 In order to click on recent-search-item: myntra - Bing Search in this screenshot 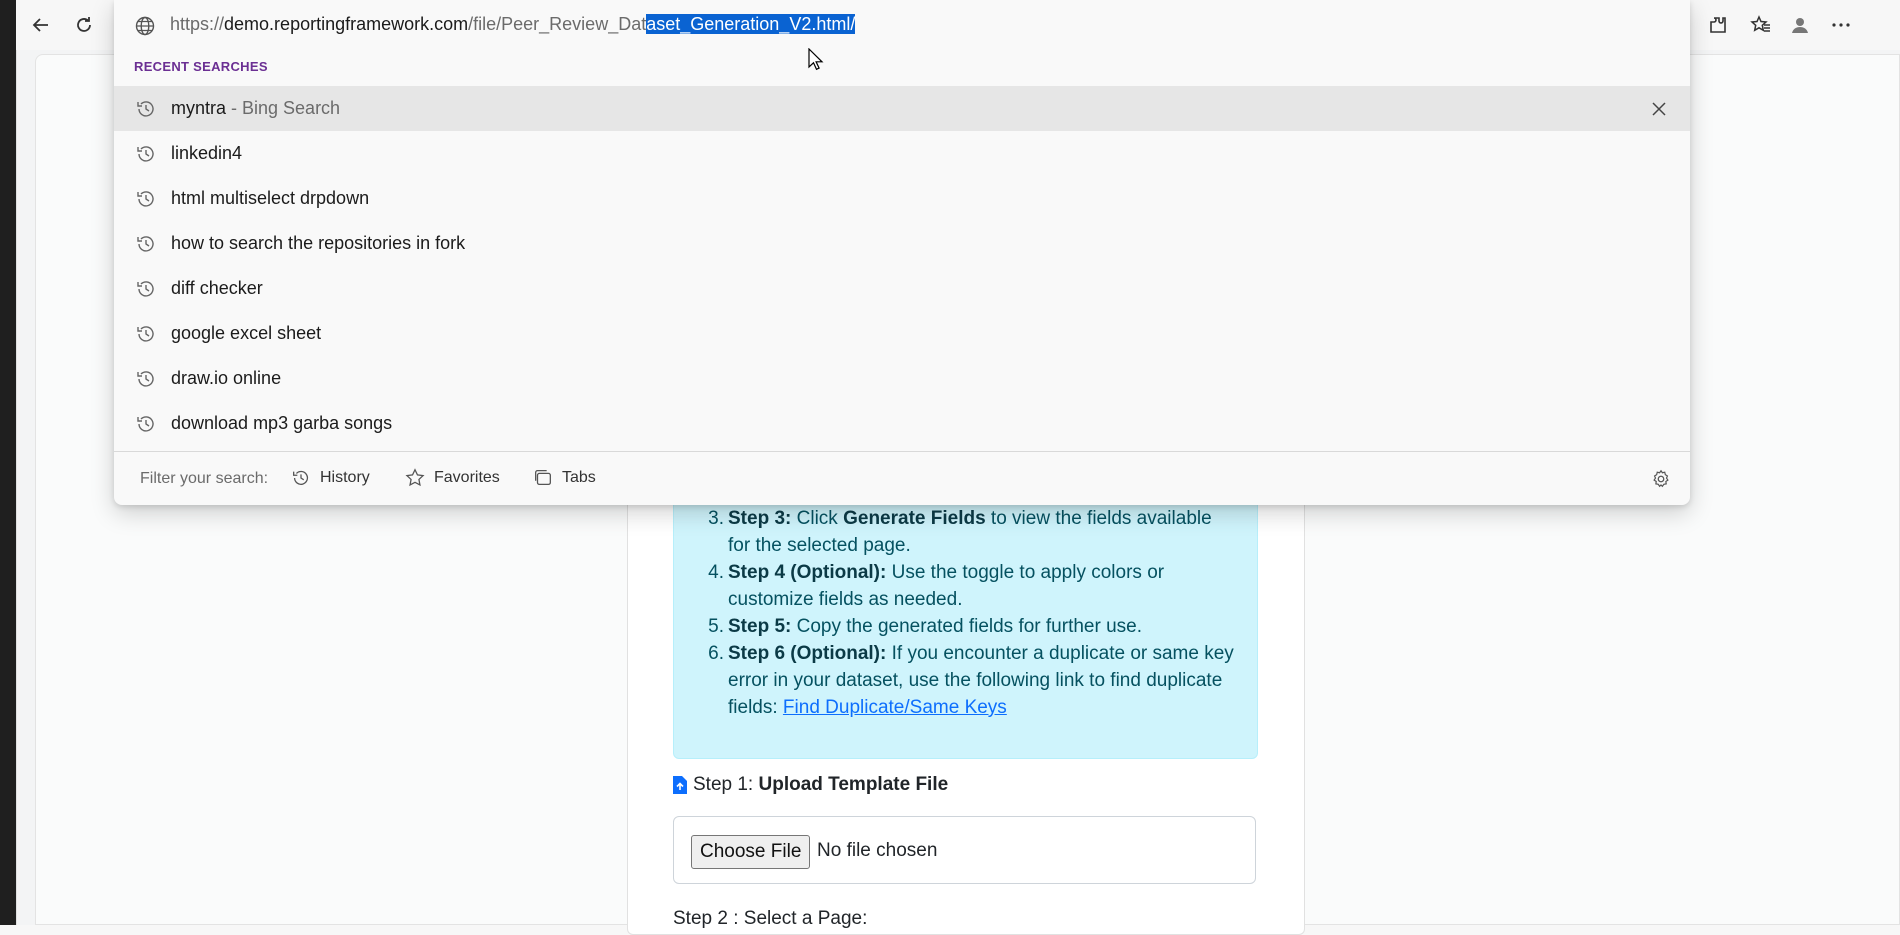, I will do `click(902, 108)`.